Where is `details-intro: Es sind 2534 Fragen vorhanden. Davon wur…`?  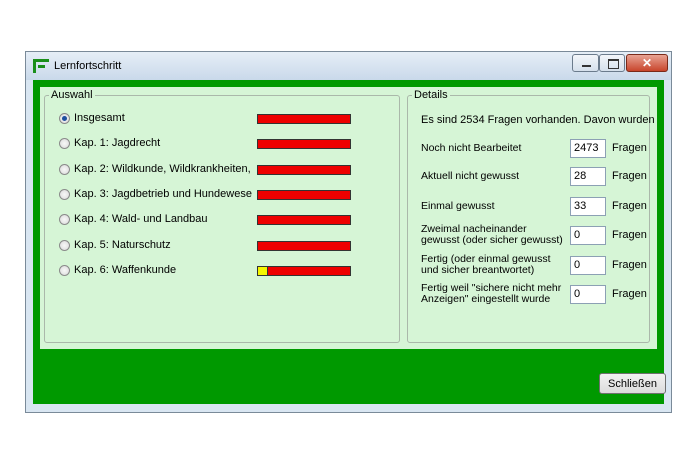 details-intro: Es sind 2534 Fragen vorhanden. Davon wur… is located at coordinates (538, 120).